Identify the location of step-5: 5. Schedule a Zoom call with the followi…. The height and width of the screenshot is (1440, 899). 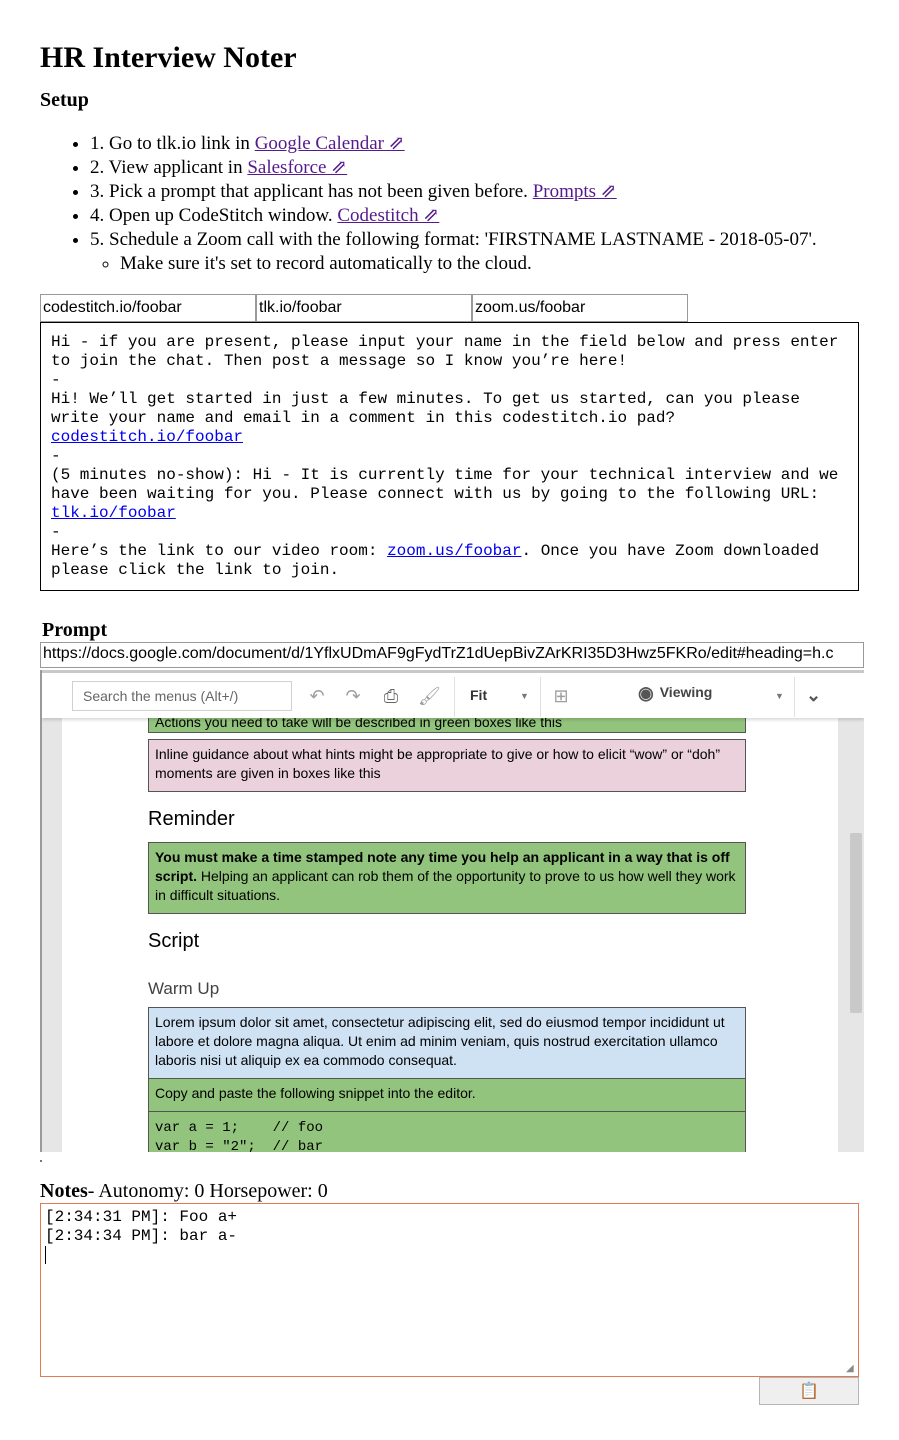
(494, 252).